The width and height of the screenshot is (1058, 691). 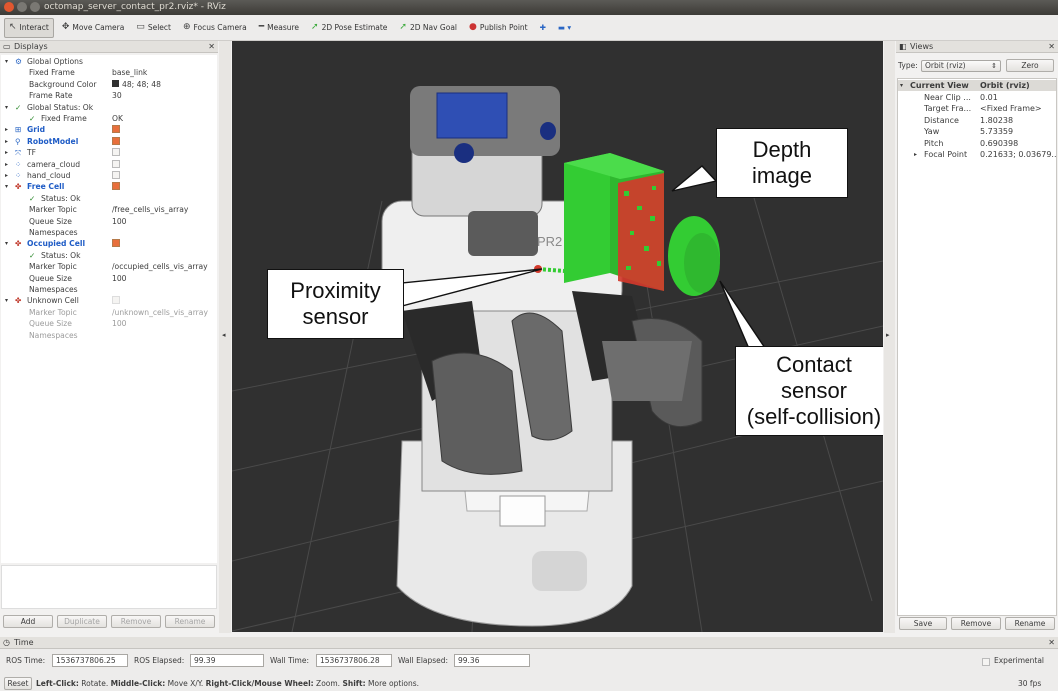 What do you see at coordinates (35, 7) in the screenshot?
I see `maximize-window-icon` at bounding box center [35, 7].